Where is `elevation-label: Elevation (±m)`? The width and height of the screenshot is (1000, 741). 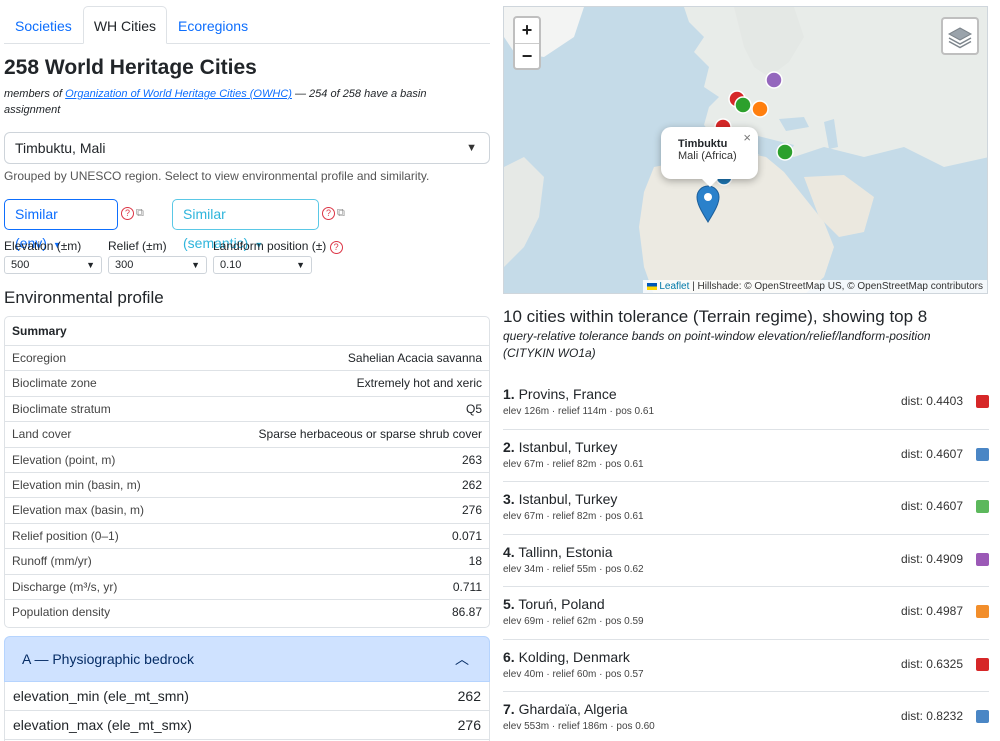
elevation-label: Elevation (±m) is located at coordinates (43, 246).